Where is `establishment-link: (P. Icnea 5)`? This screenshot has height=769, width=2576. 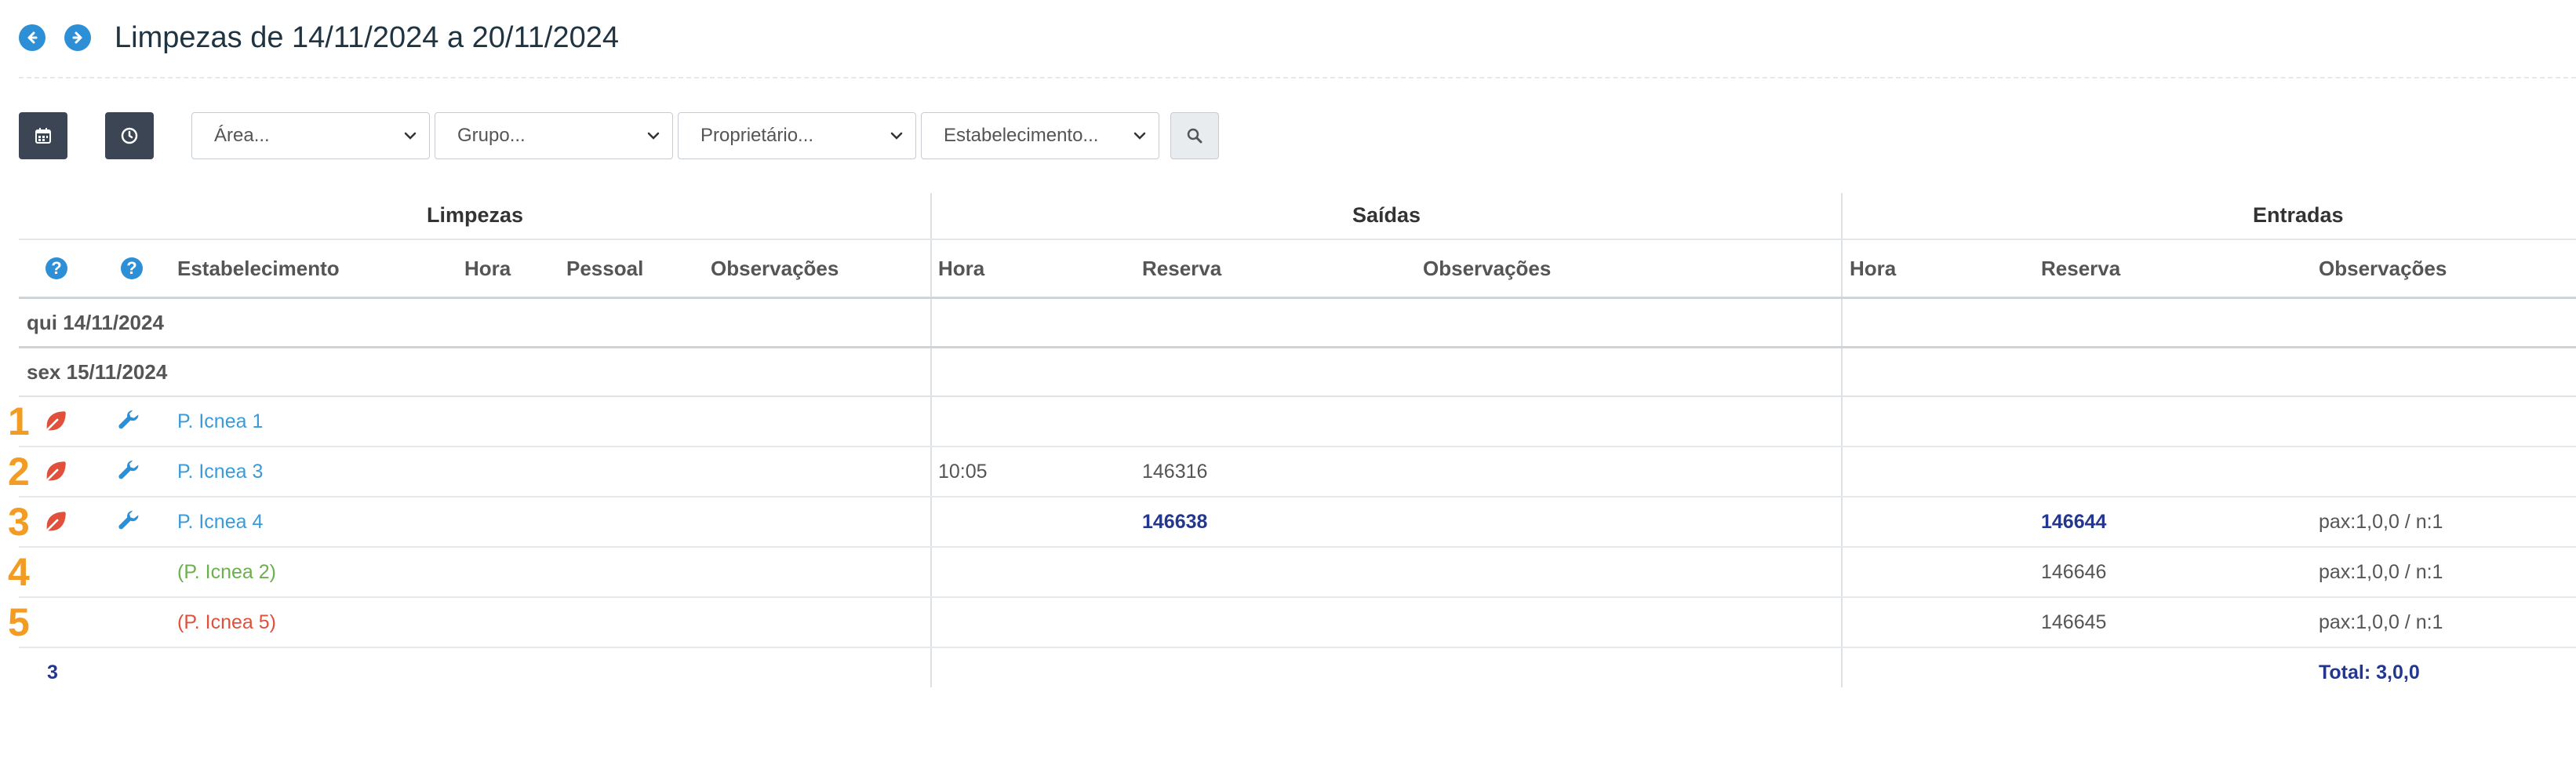 establishment-link: (P. Icnea 5) is located at coordinates (226, 622).